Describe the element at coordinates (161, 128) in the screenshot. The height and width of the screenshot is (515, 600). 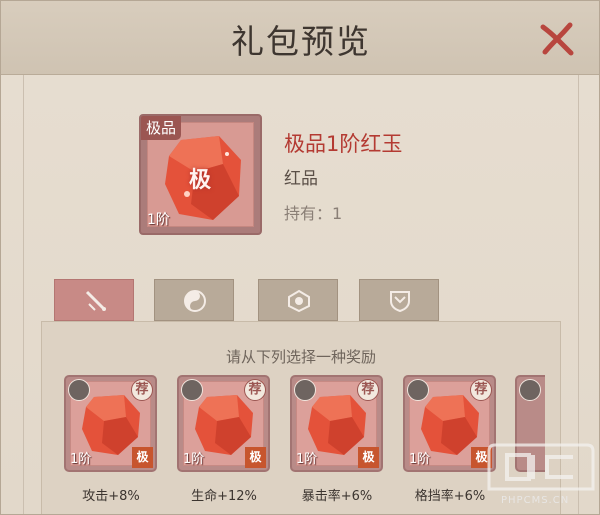
I see `grade-tag: 极品` at that location.